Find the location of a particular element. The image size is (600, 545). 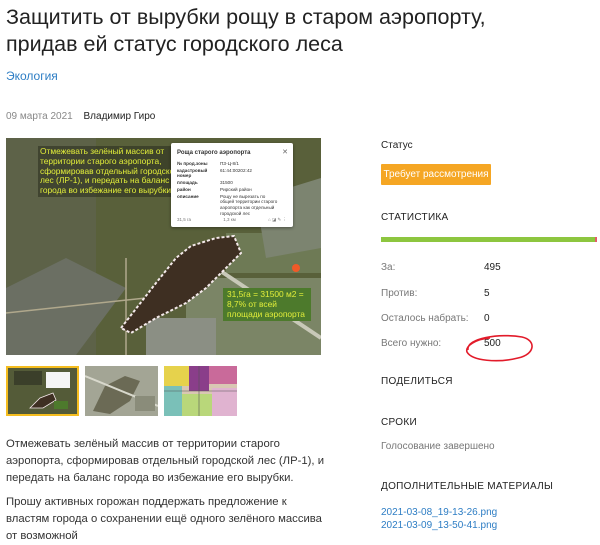

popup-title: Роща старого аэропорта is located at coordinates (214, 153).